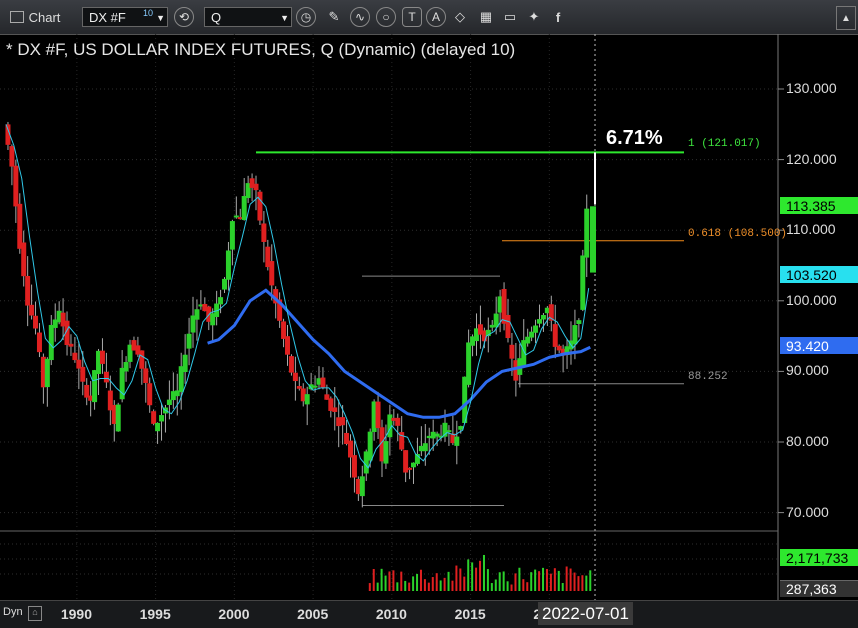 The image size is (858, 628). I want to click on percent-change-label: 6.71%, so click(634, 138).